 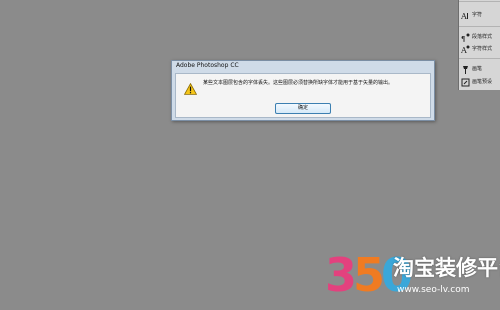 What do you see at coordinates (465, 69) in the screenshot?
I see `brush-icon` at bounding box center [465, 69].